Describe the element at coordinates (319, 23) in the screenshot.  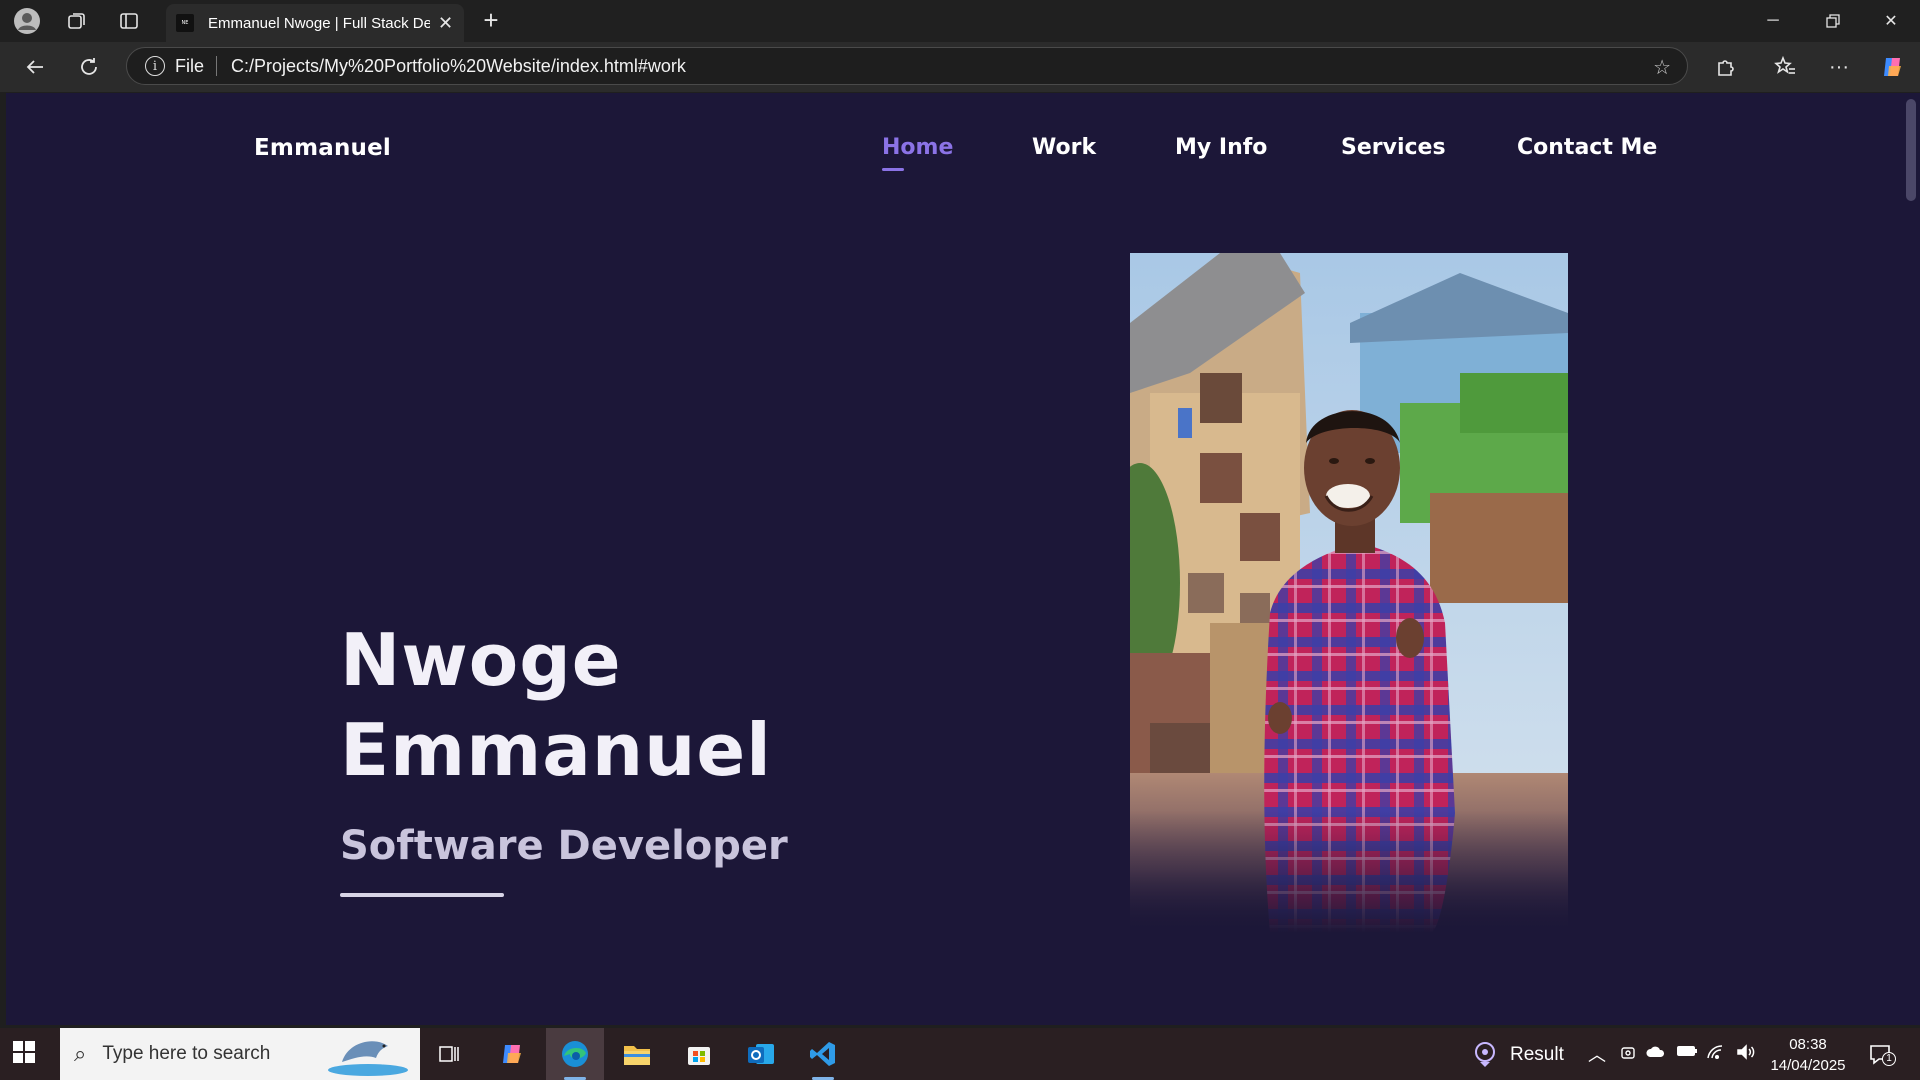
I see `tab-title: Emmanuel Nwoge | Full Stack Developer` at that location.